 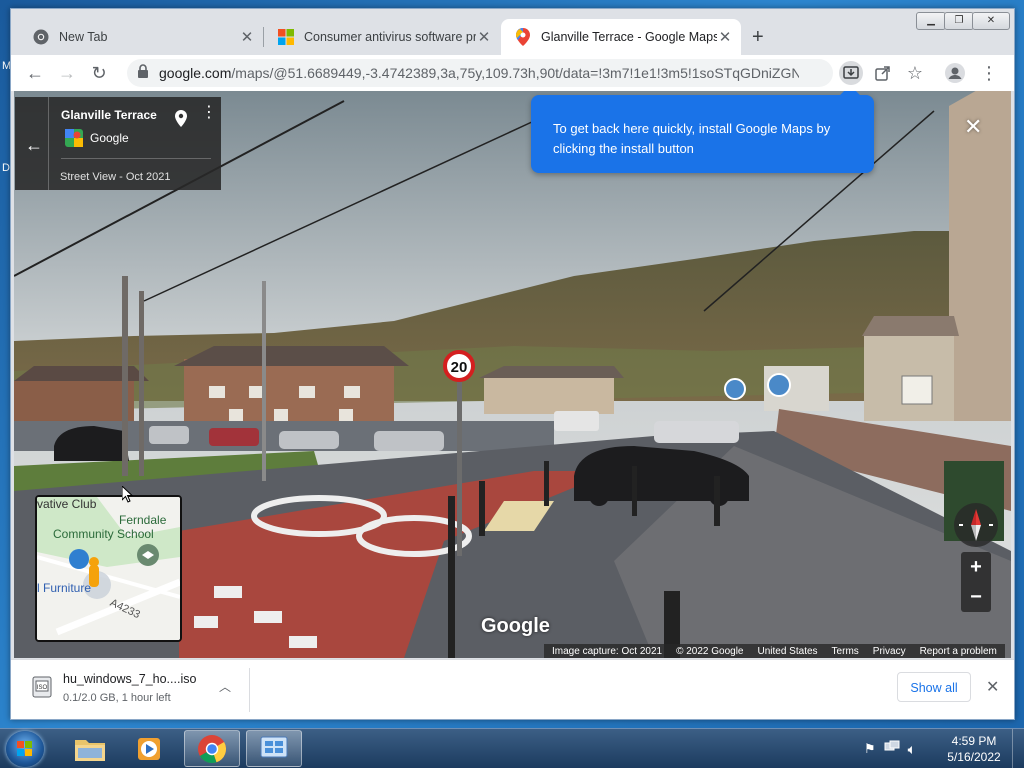 What do you see at coordinates (976, 525) in the screenshot?
I see `compass-icon` at bounding box center [976, 525].